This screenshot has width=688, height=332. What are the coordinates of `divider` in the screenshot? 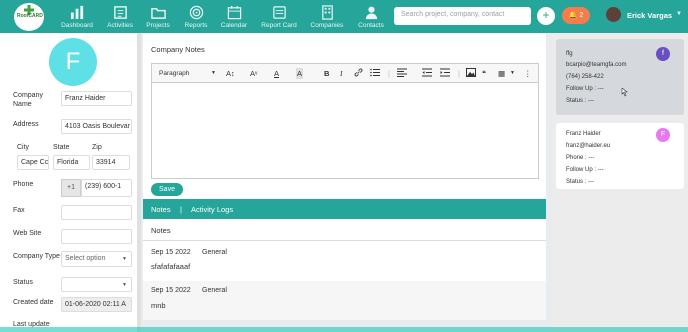 It's located at (344, 240).